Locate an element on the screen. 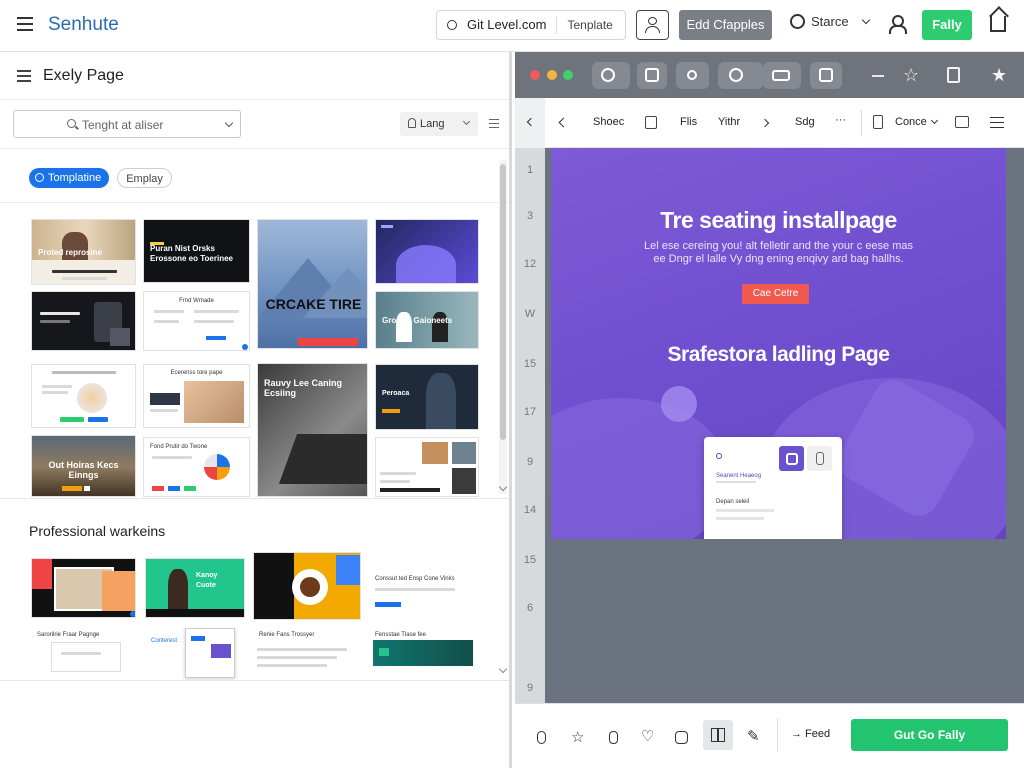 Image resolution: width=1024 pixels, height=768 pixels. close-dot-icon is located at coordinates (535, 75).